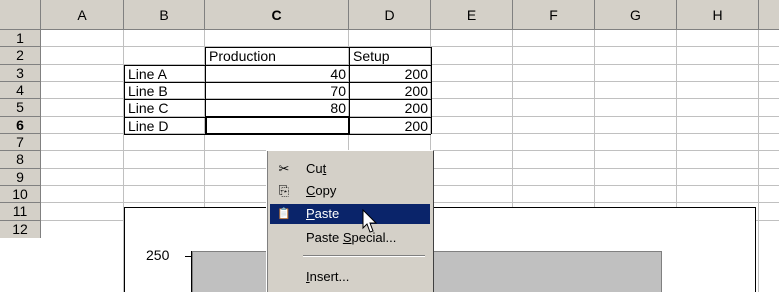  I want to click on menu-item-paste: 📋 Paste, so click(350, 214).